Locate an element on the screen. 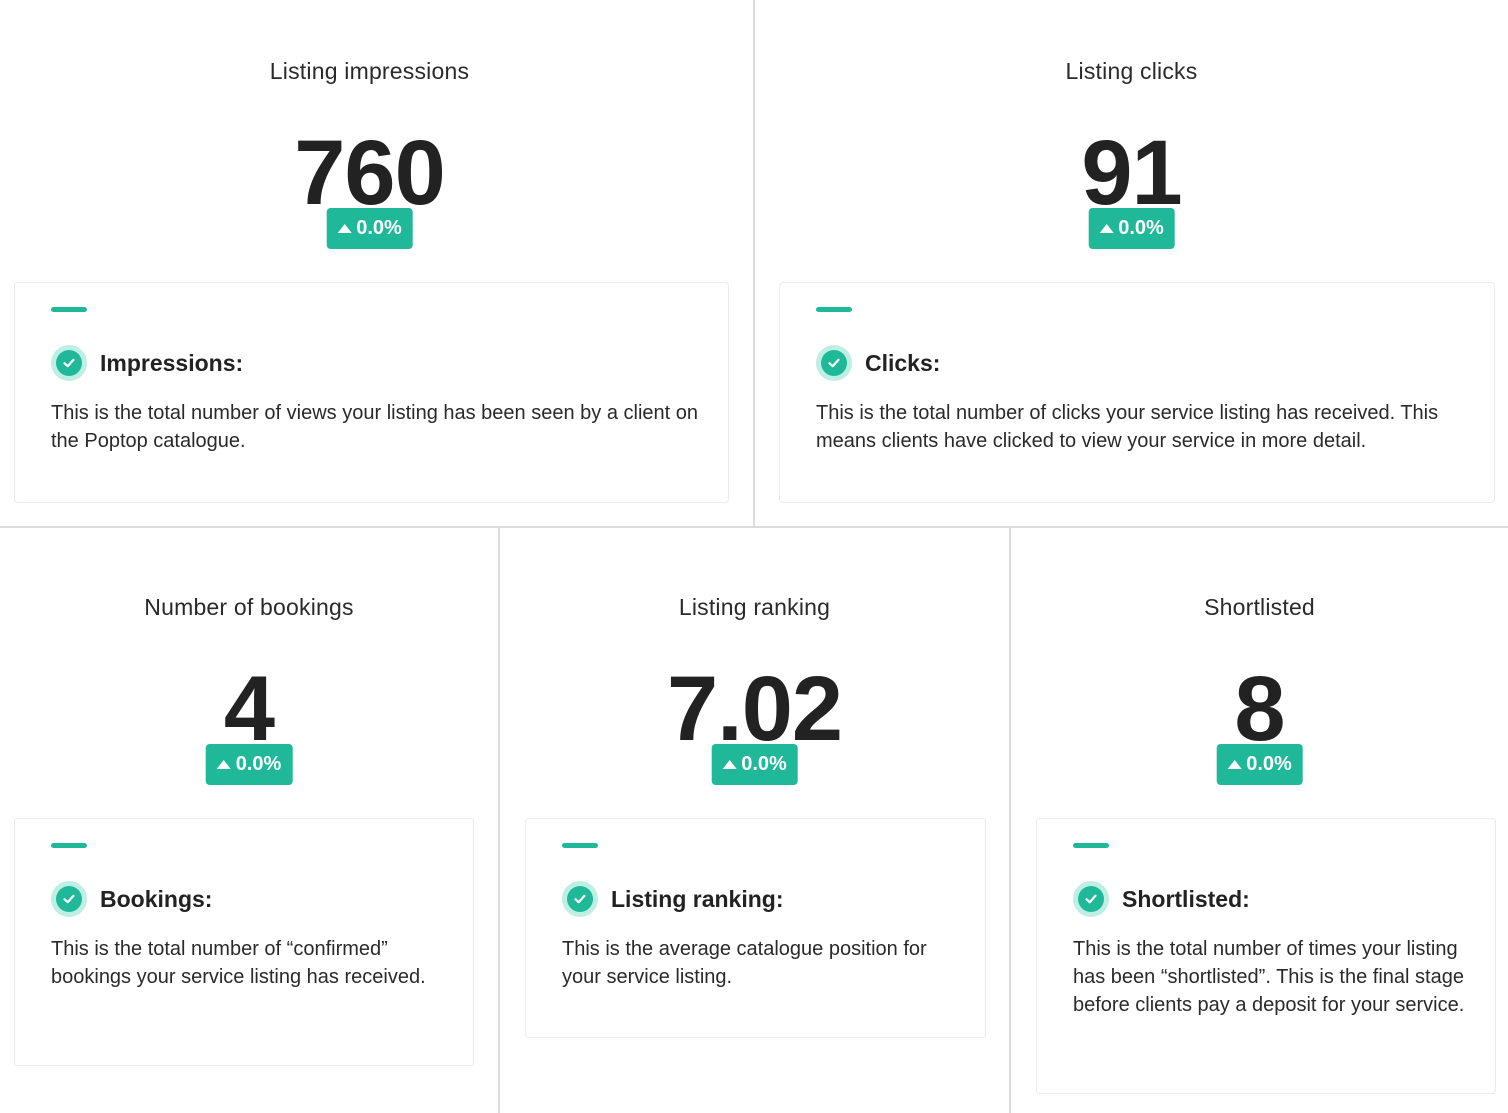 This screenshot has width=1508, height=1113. stat-title: Listing impressions is located at coordinates (369, 71).